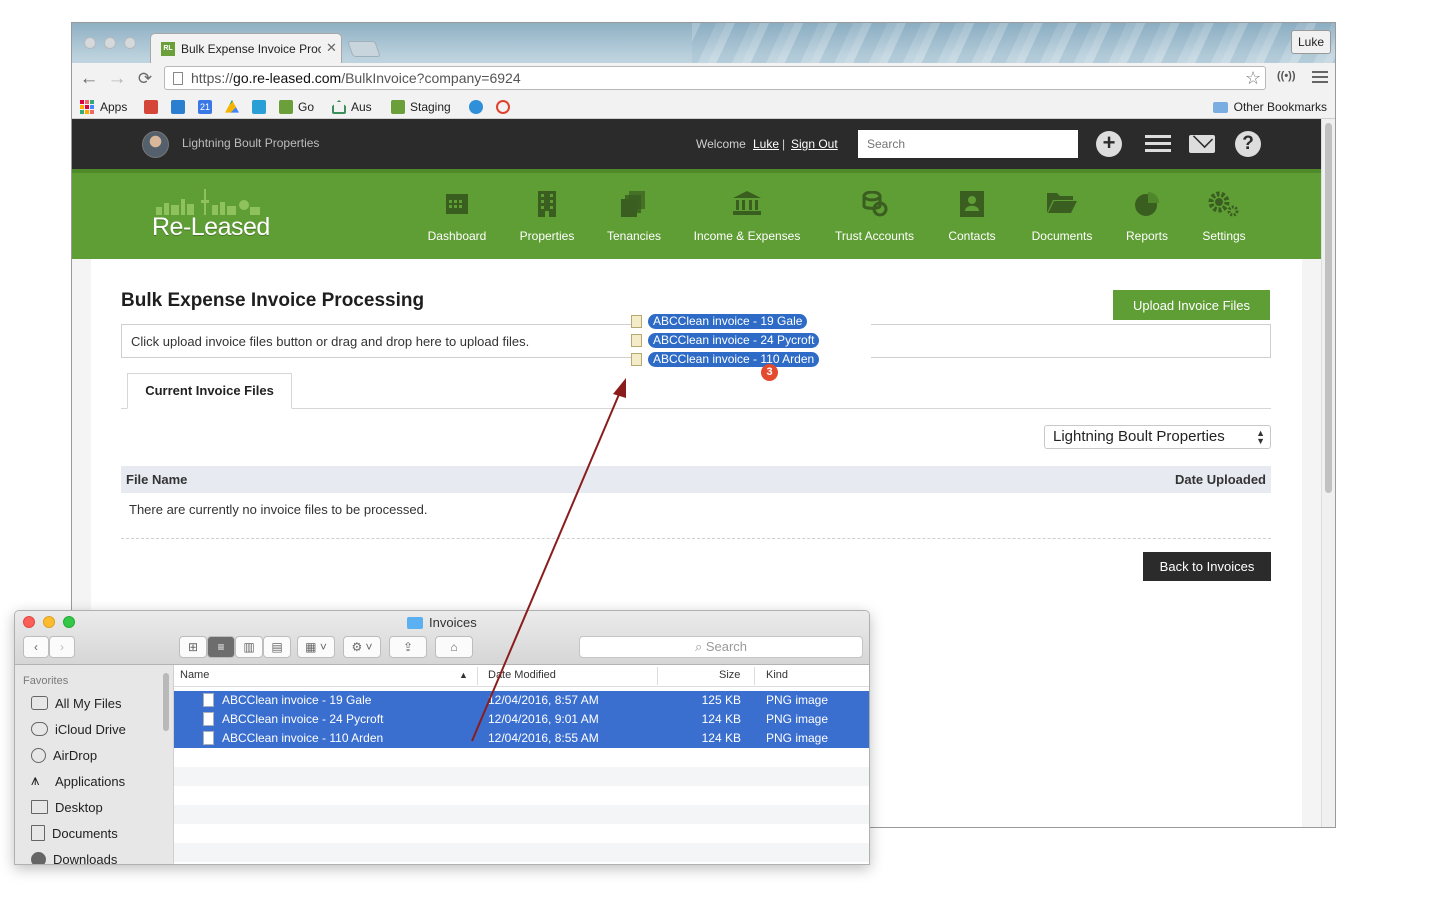  What do you see at coordinates (972, 217) in the screenshot?
I see `nav-contacts: Contacts` at bounding box center [972, 217].